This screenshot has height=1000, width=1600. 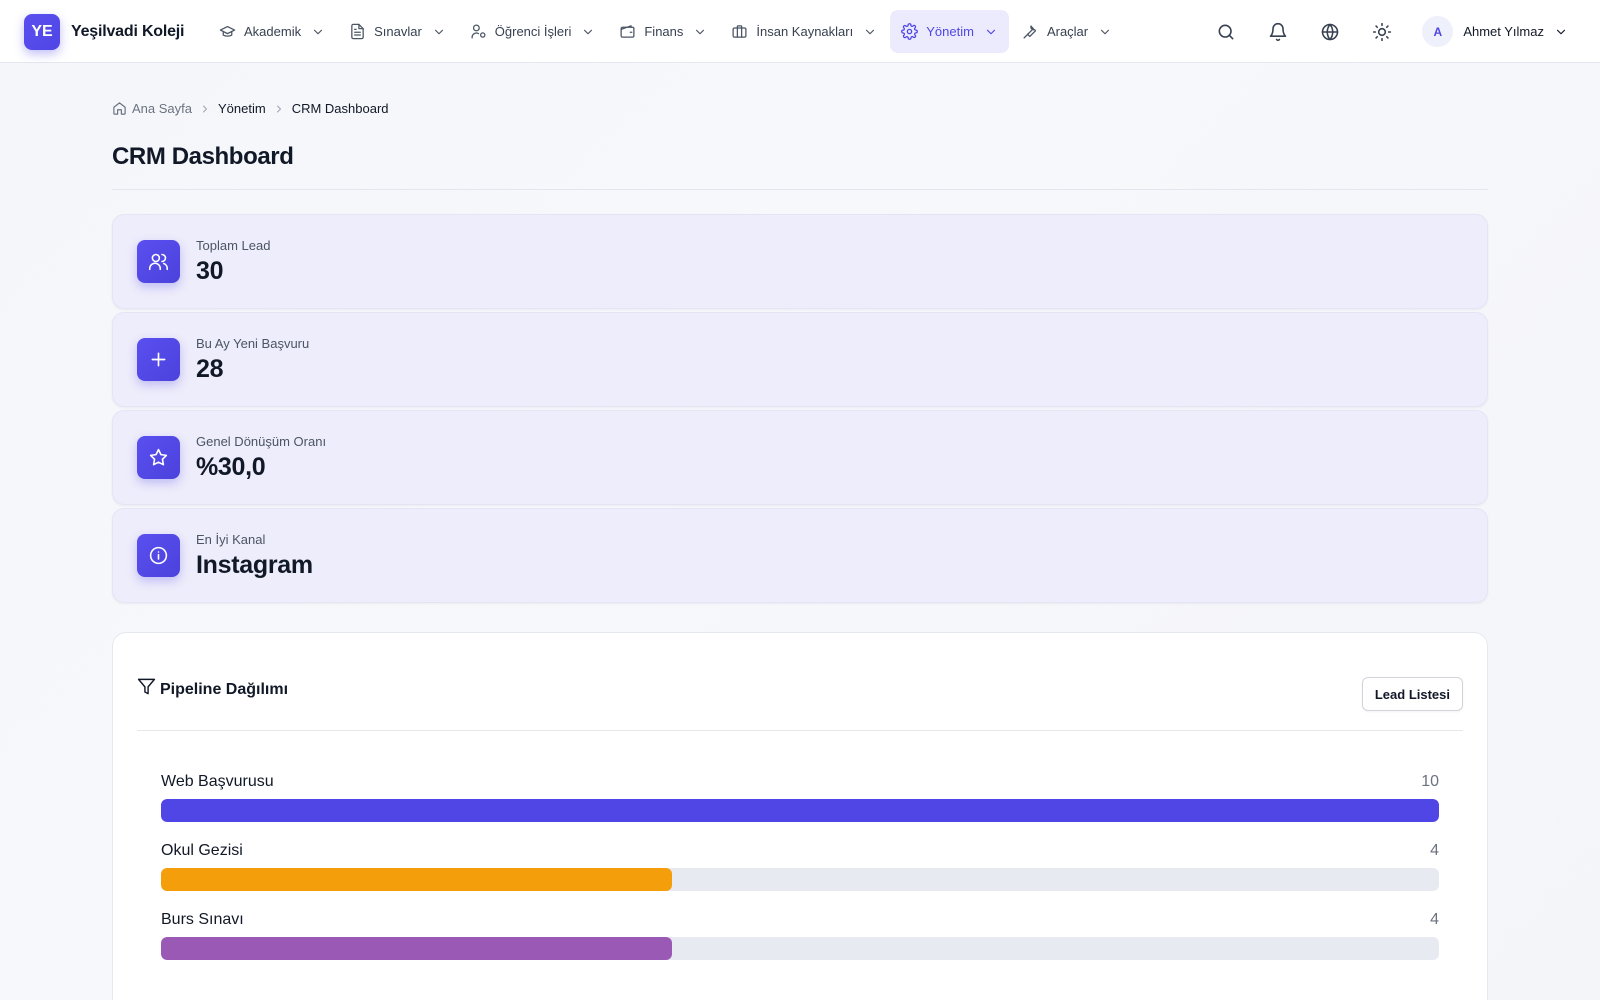 I want to click on menu-item-yonetim: Yönetim, so click(x=949, y=31).